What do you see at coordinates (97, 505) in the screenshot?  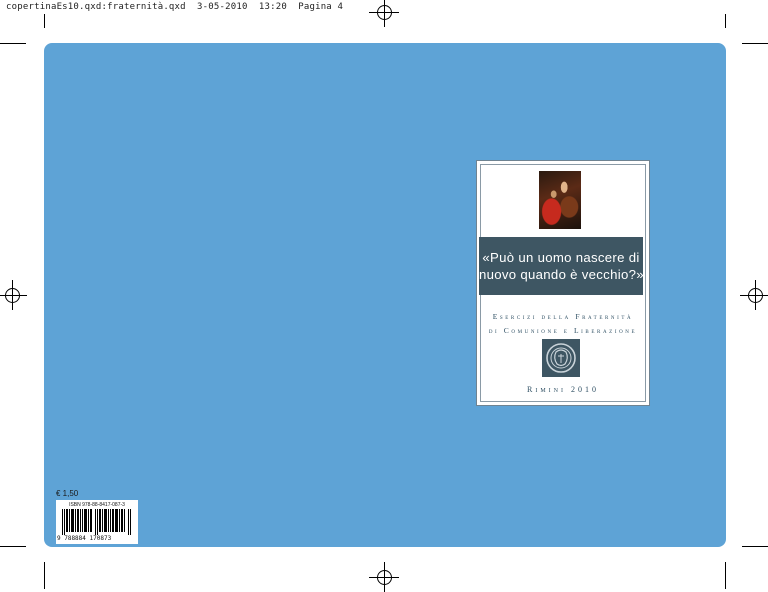 I see `isbn-number: ISBN 978-88-8417-087-3` at bounding box center [97, 505].